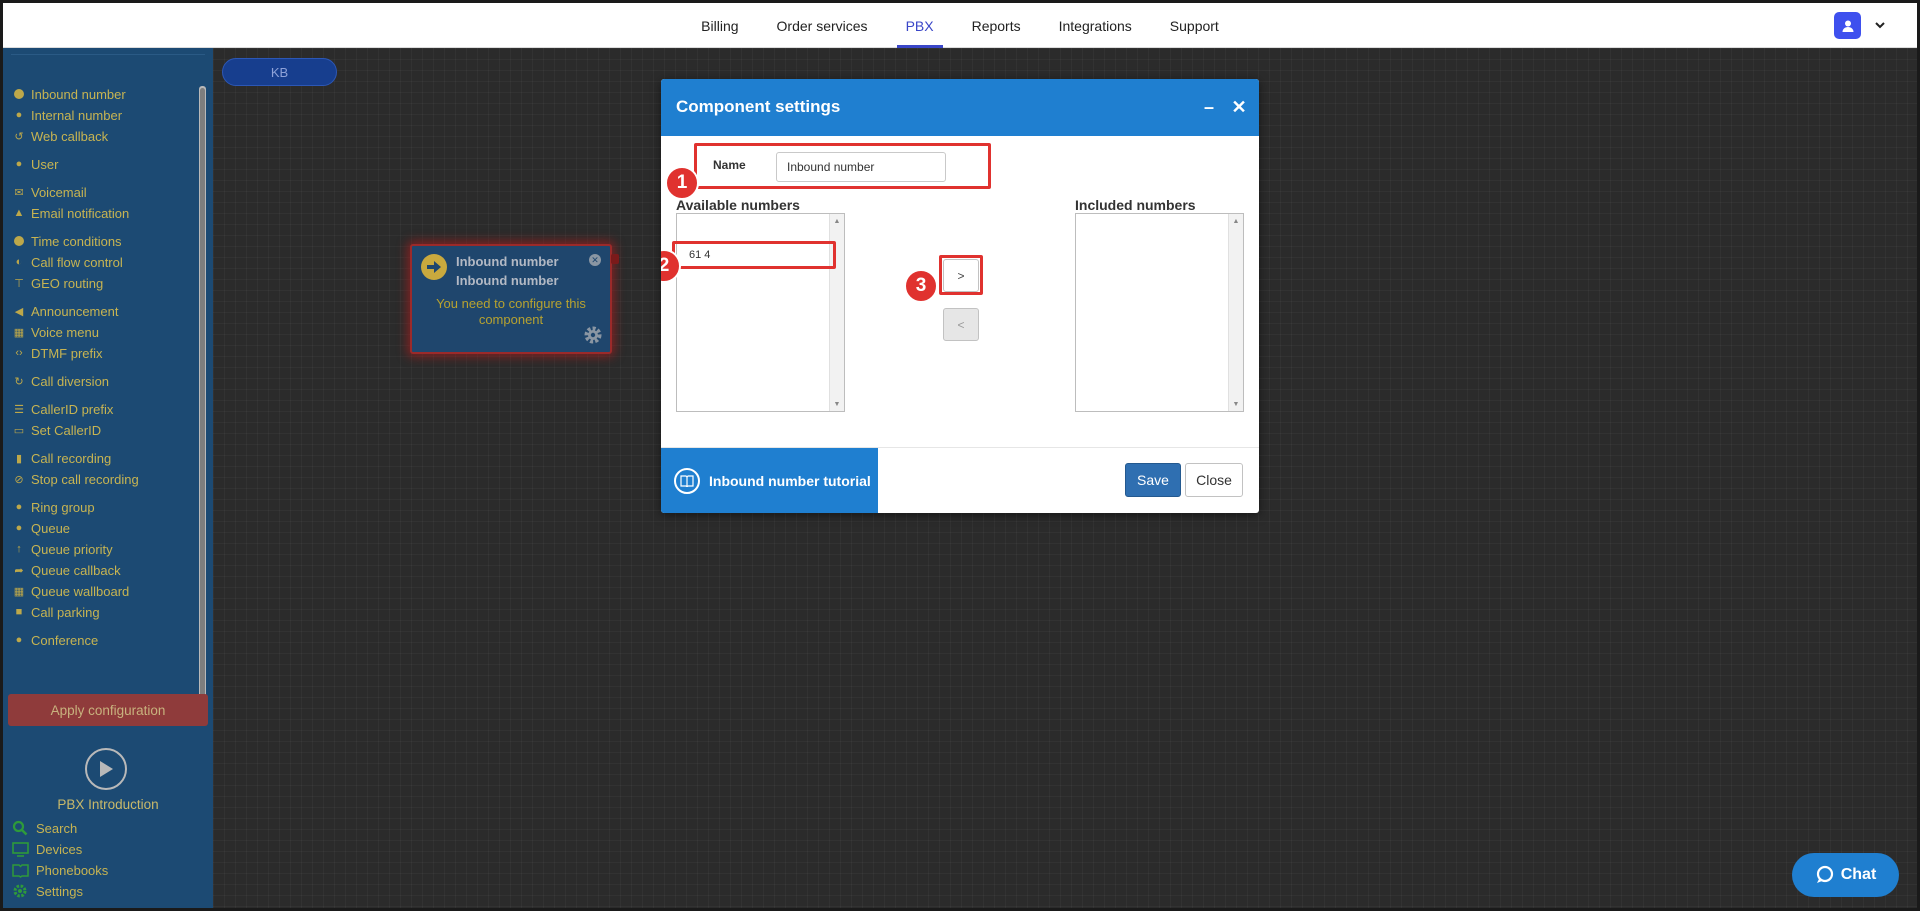 Image resolution: width=1920 pixels, height=911 pixels. Describe the element at coordinates (961, 275) in the screenshot. I see `move-right-button: >` at that location.